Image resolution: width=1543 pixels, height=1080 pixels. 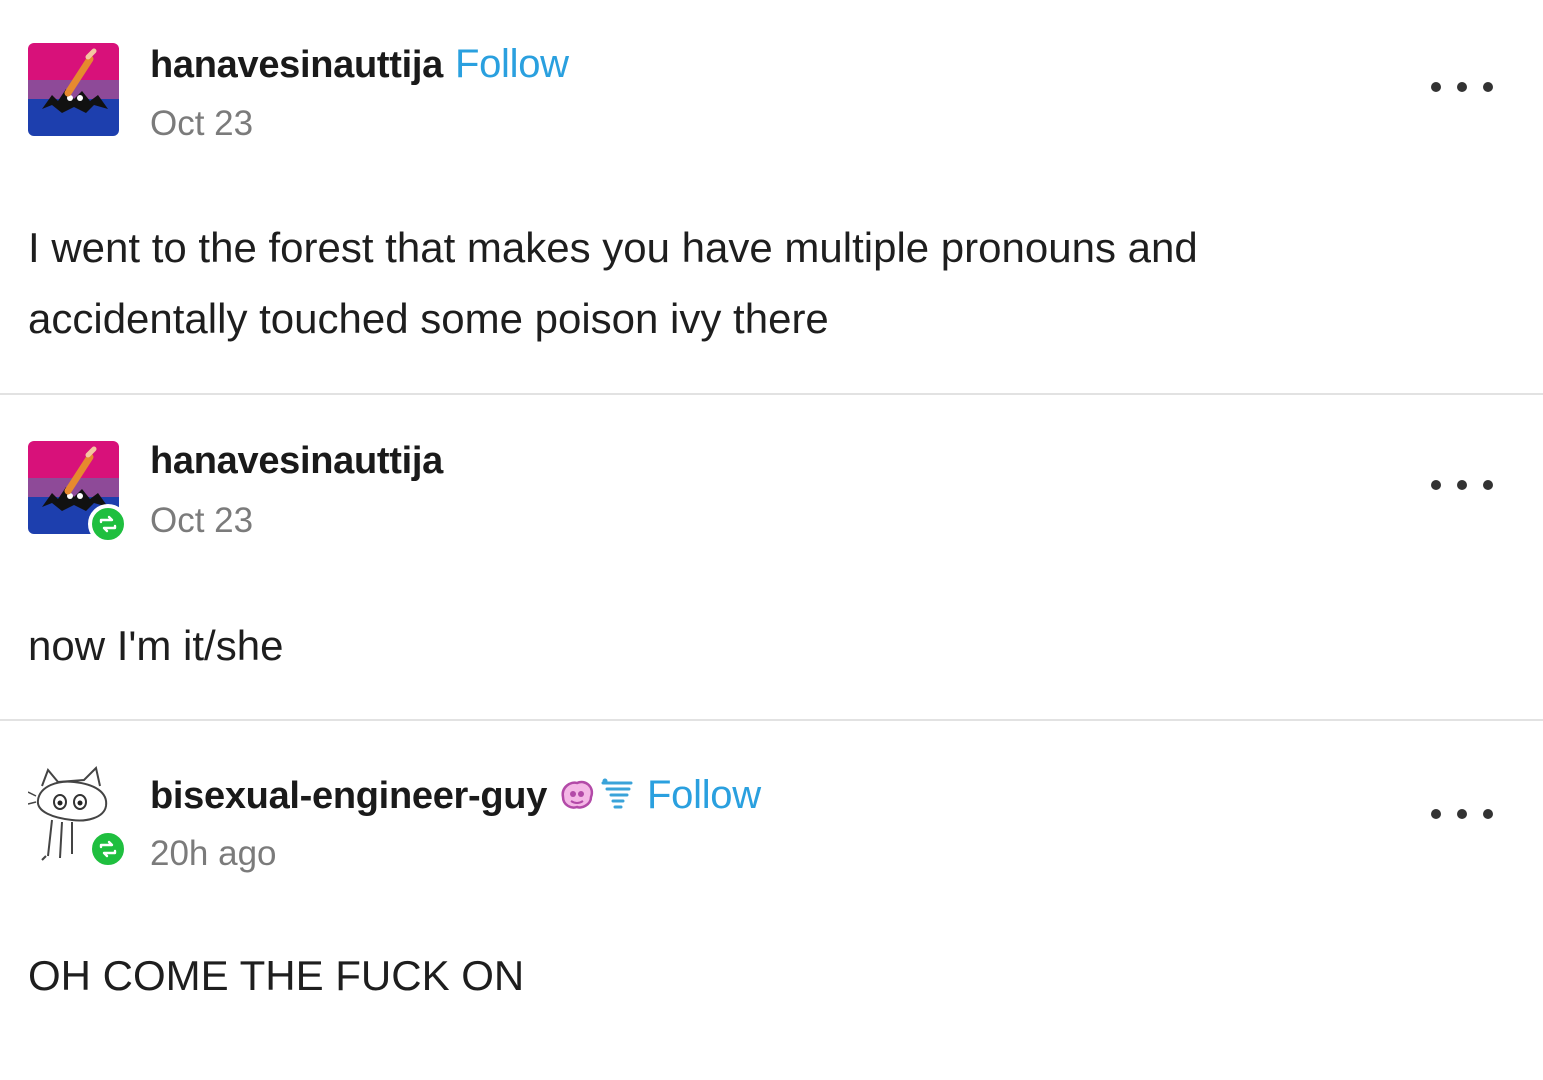 What do you see at coordinates (758, 645) in the screenshot?
I see `post-body: now I'm it/she` at bounding box center [758, 645].